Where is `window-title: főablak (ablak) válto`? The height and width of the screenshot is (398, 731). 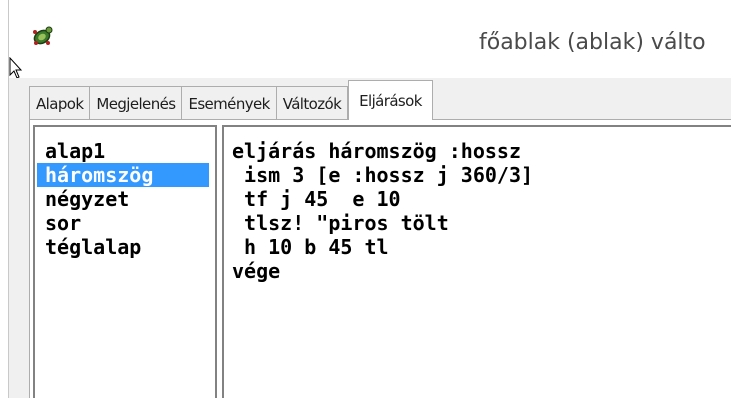 window-title: főablak (ablak) válto is located at coordinates (592, 42).